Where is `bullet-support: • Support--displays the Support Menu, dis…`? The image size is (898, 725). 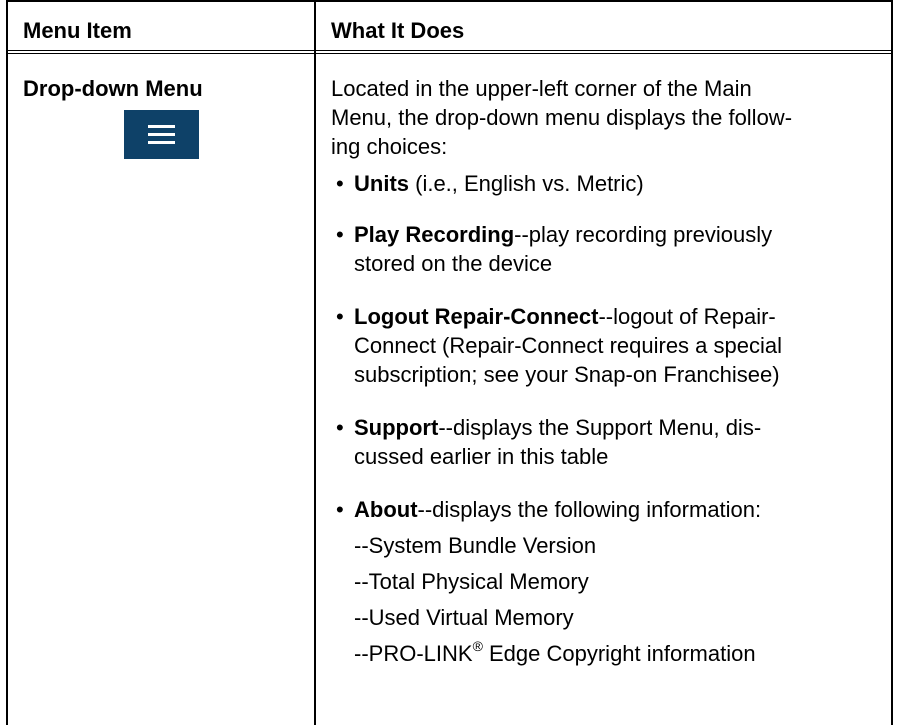 bullet-support: • Support--displays the Support Menu, dis… is located at coordinates (549, 442).